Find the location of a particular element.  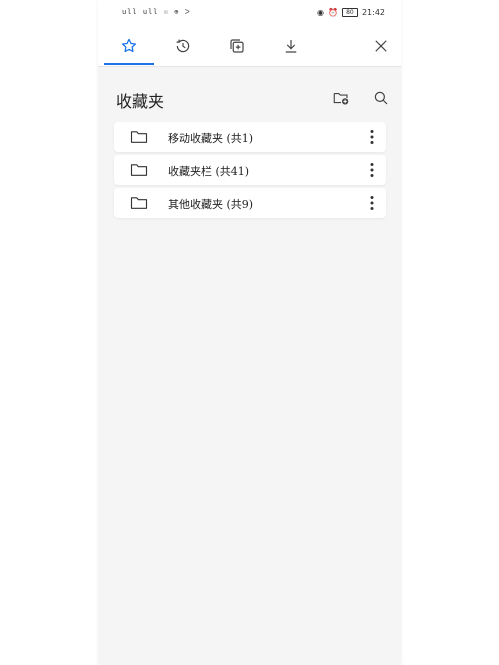

folder-item-mobile: 移动收藏夹 (共1) is located at coordinates (250, 137).